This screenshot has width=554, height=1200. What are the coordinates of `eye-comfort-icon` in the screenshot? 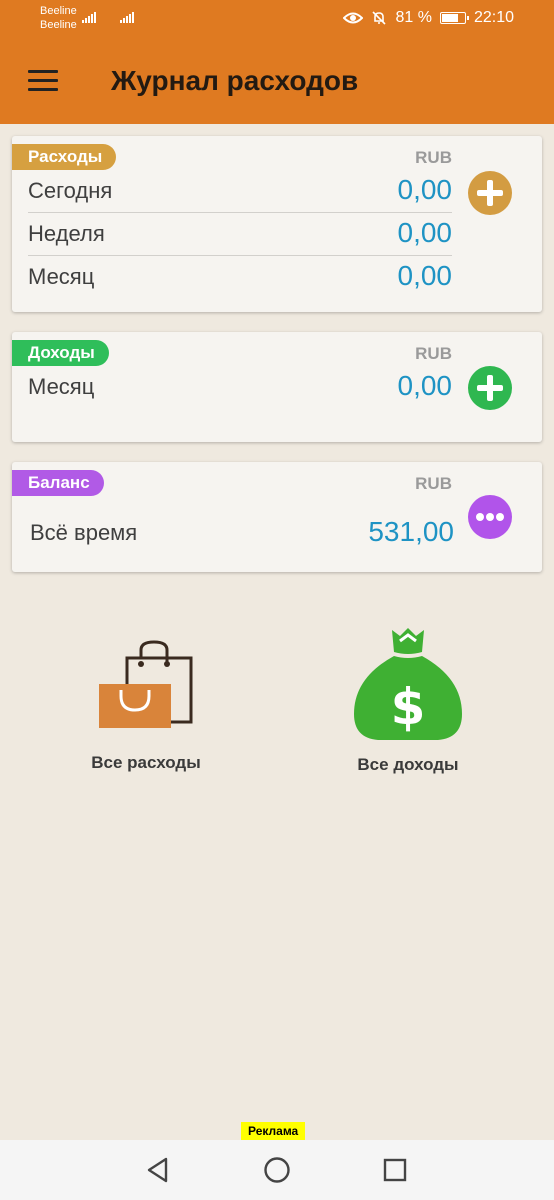 It's located at (353, 18).